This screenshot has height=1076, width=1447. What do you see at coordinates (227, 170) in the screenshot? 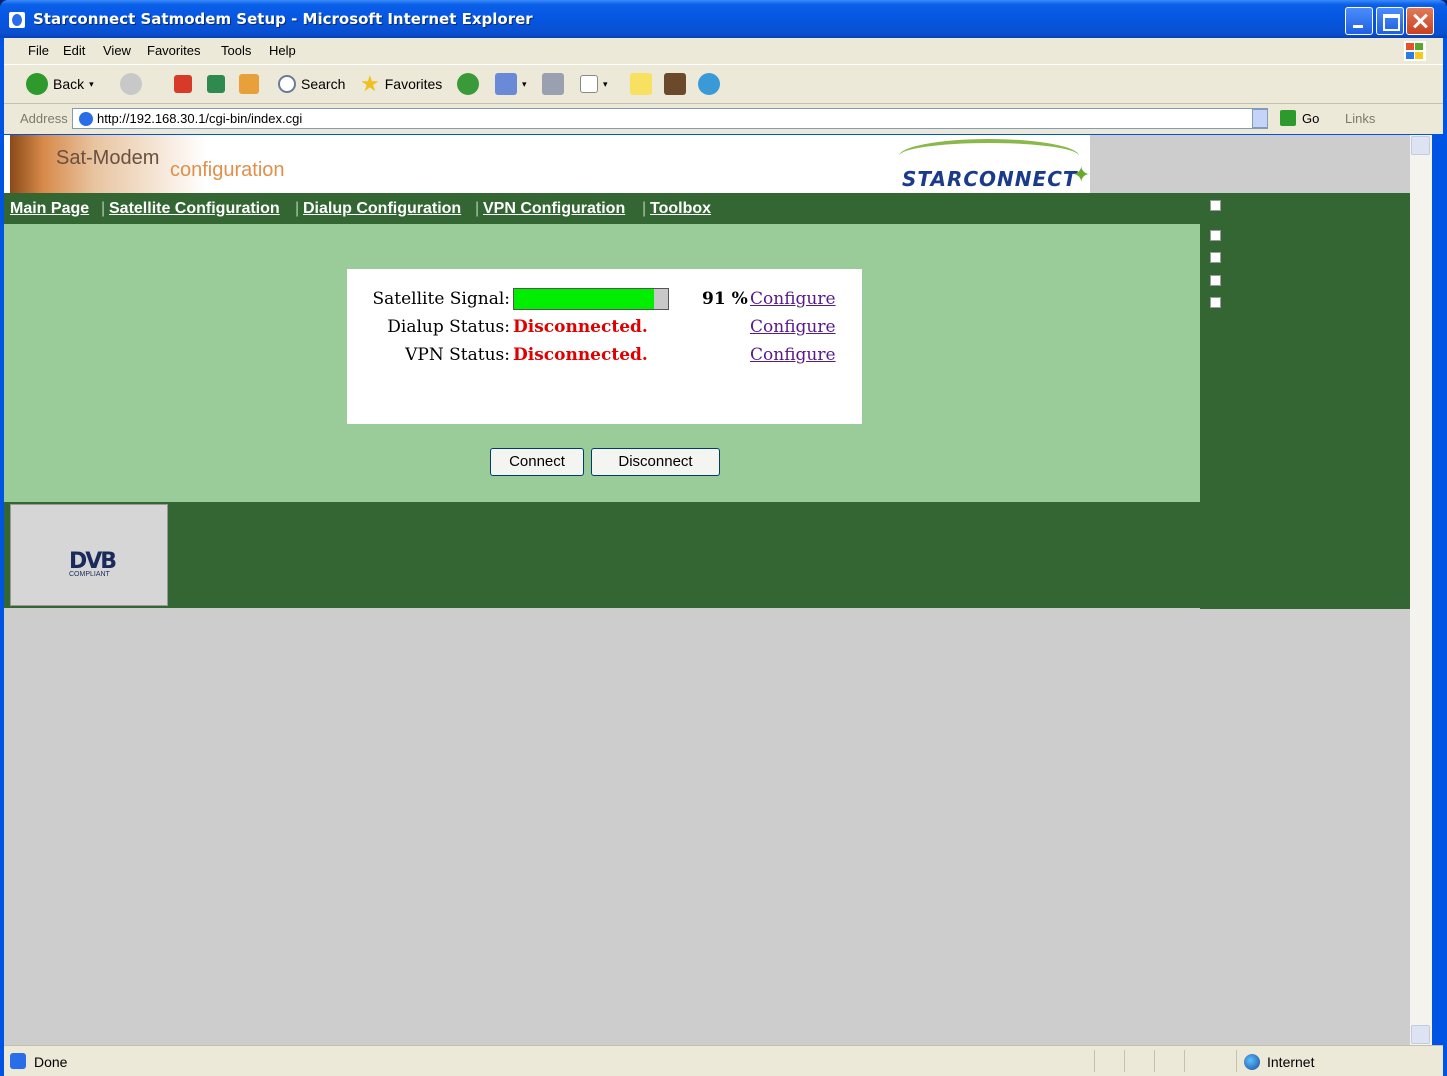
I see `header-app-sub: configuration` at bounding box center [227, 170].